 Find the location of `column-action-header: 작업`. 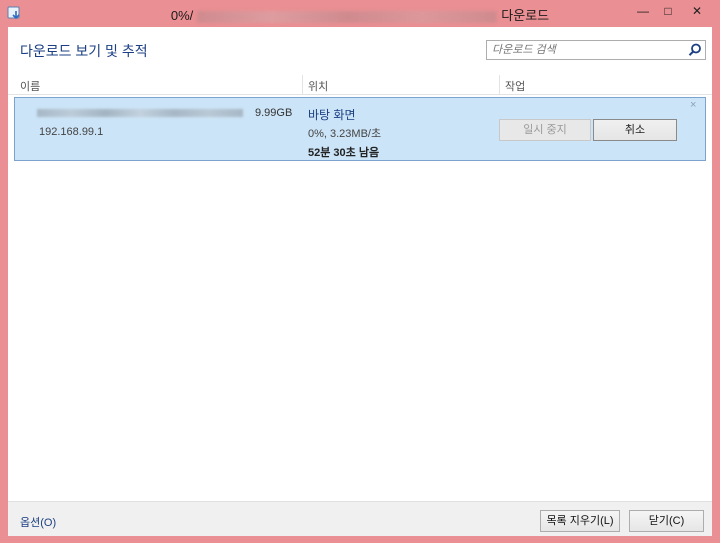

column-action-header: 작업 is located at coordinates (515, 86).